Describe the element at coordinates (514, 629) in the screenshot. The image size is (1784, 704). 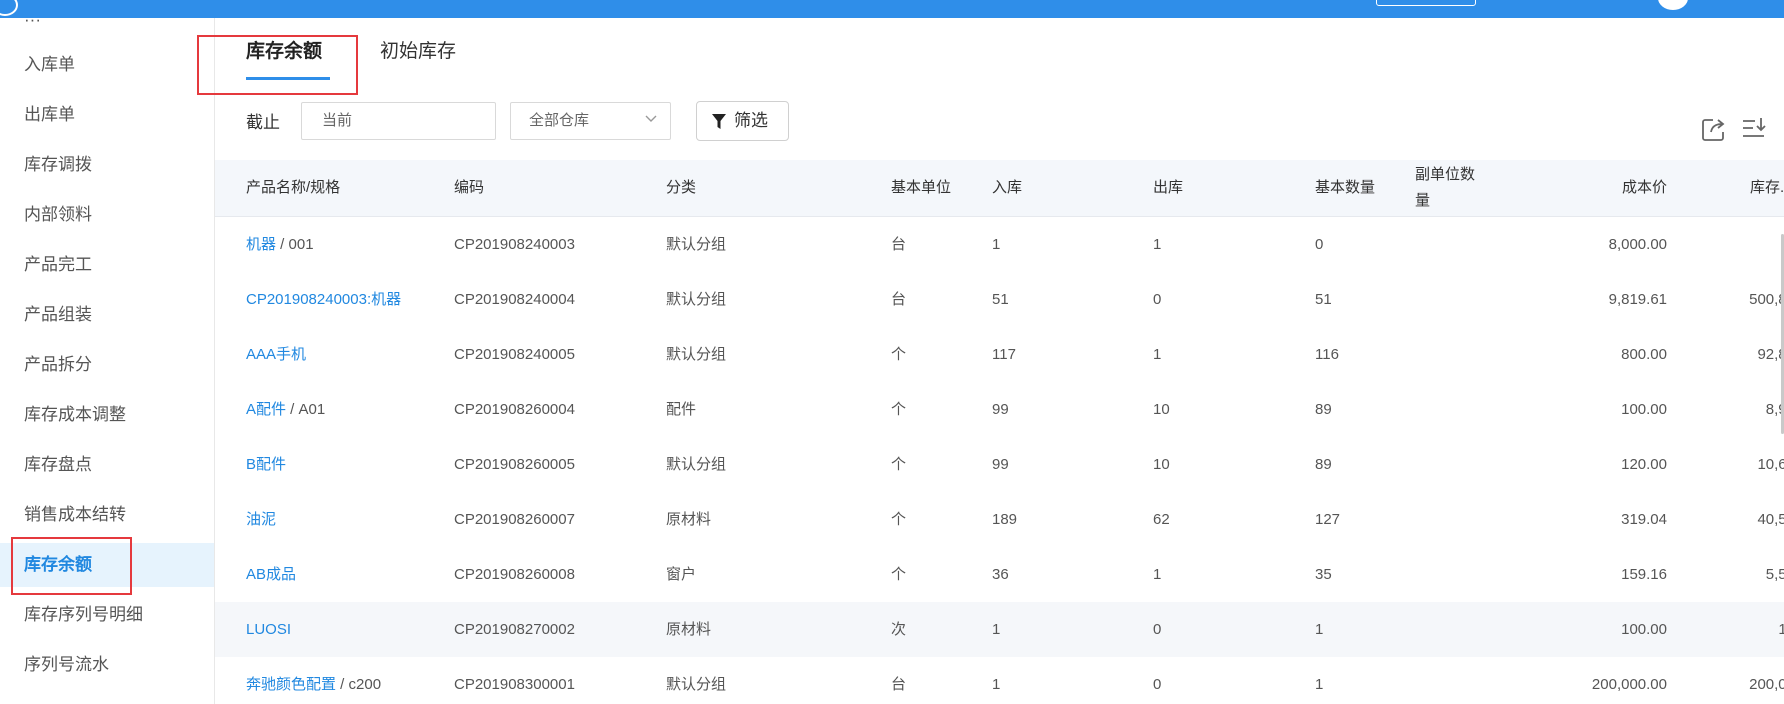
I see `cell-code: CP201908270002` at that location.